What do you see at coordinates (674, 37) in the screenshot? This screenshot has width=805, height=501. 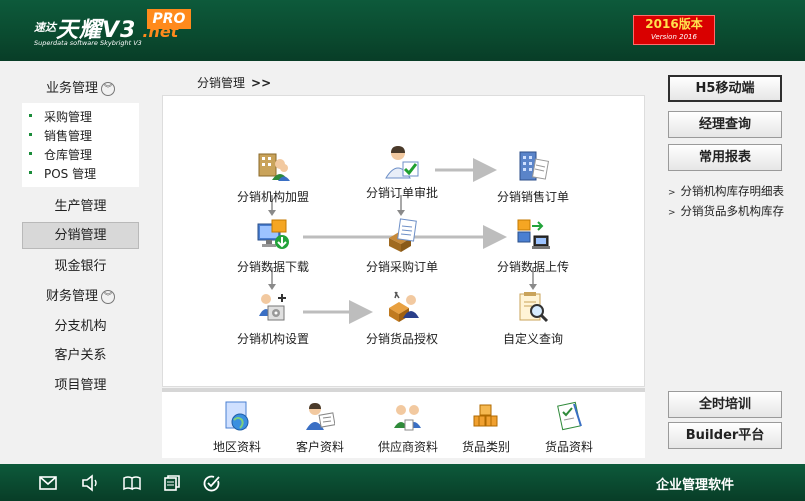 I see `version-sub: Version 2016` at bounding box center [674, 37].